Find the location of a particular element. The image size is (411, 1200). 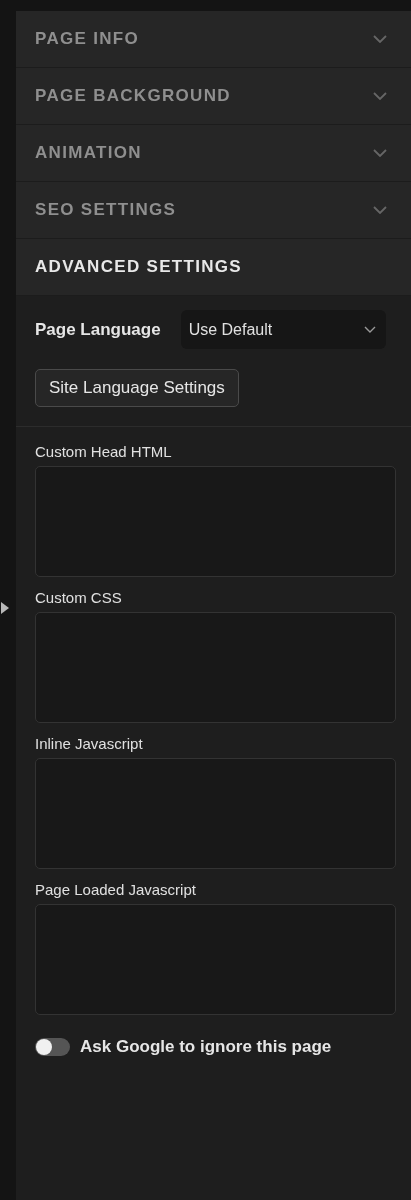

section-title: SEO SETTINGS is located at coordinates (106, 210).